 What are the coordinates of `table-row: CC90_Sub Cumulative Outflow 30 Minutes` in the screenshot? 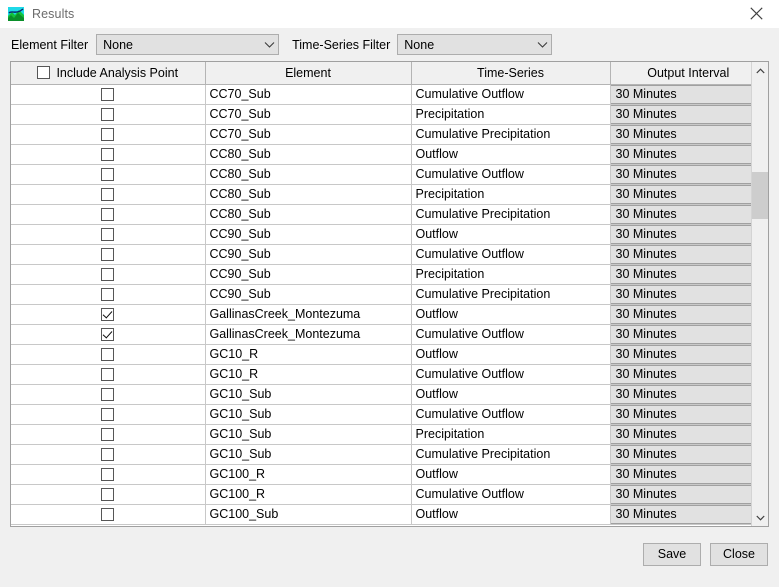 It's located at (381, 254).